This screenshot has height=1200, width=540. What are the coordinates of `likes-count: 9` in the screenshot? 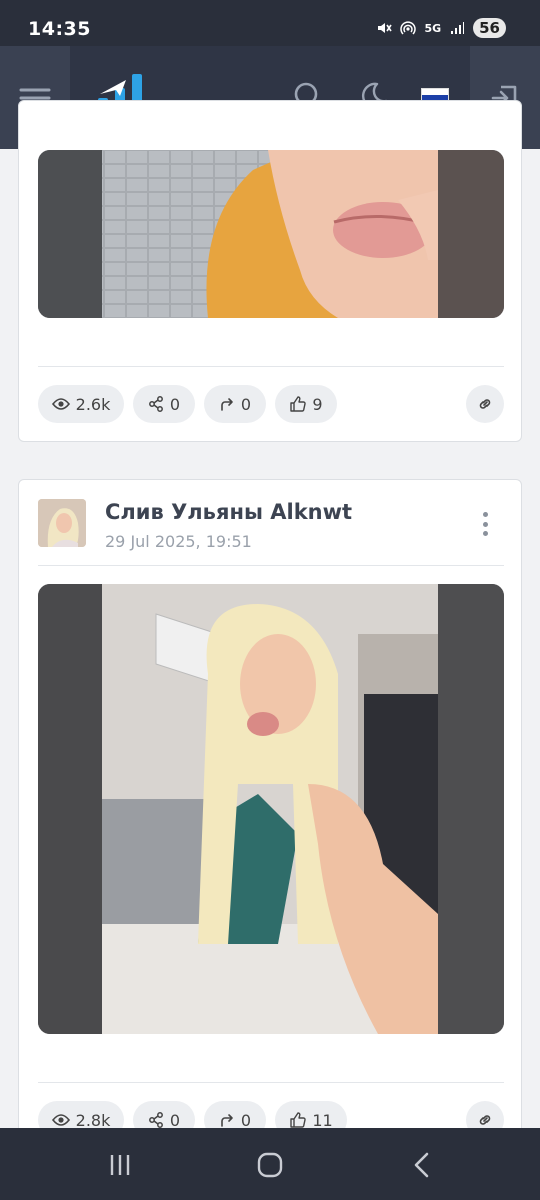 It's located at (317, 404).